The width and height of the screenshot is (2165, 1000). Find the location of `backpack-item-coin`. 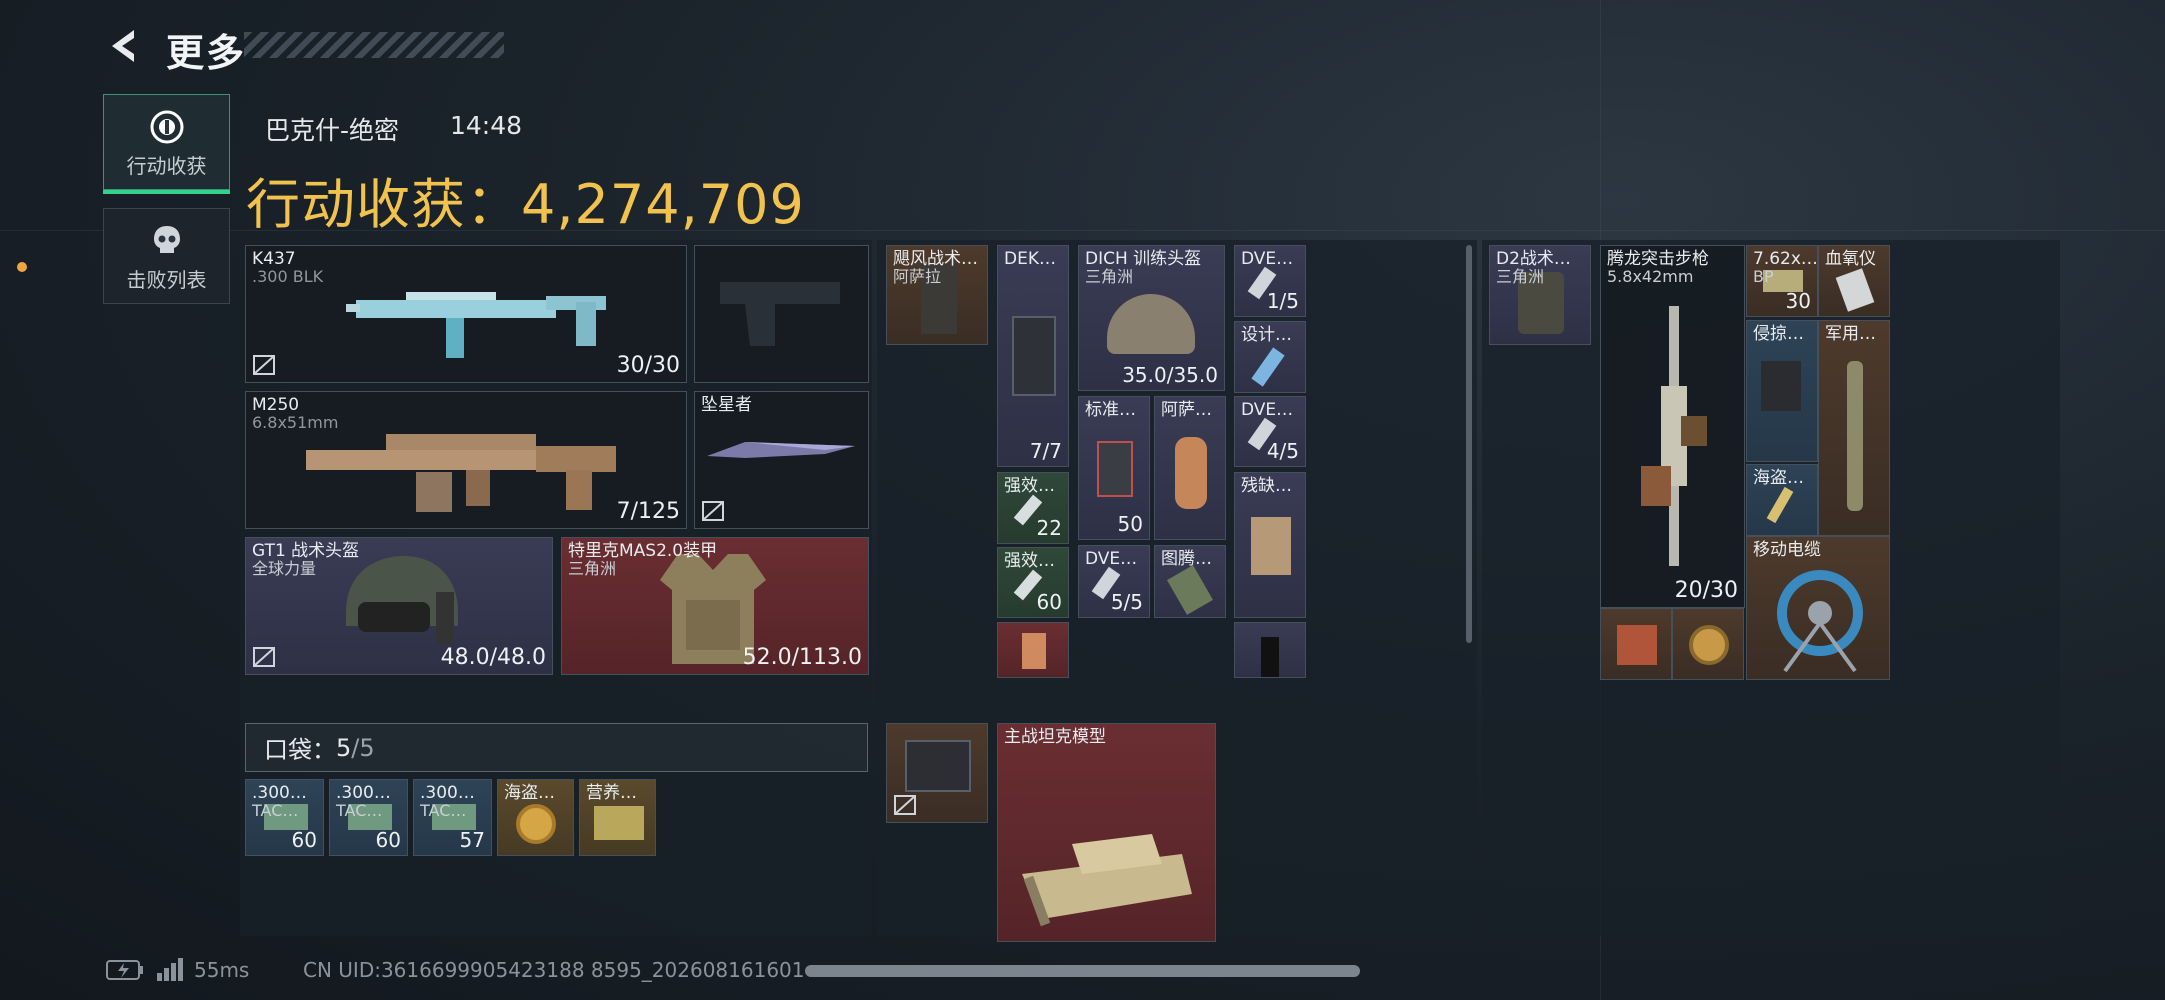

backpack-item-coin is located at coordinates (1708, 644).